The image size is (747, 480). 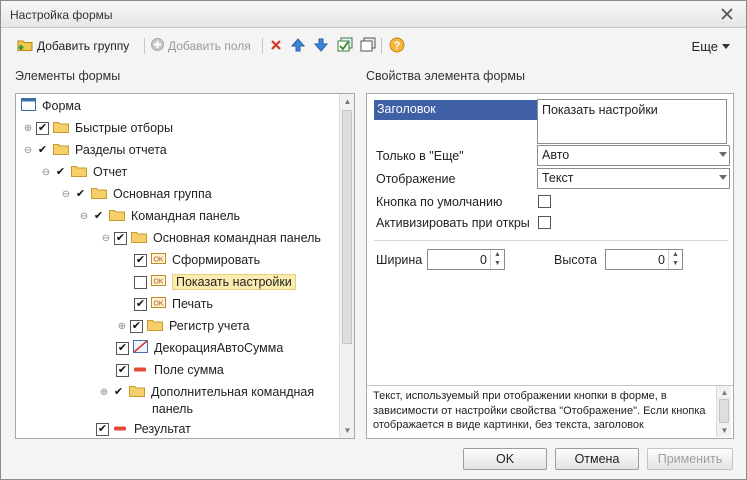 What do you see at coordinates (172, 409) in the screenshot?
I see `tree-item-label-continued: панель` at bounding box center [172, 409].